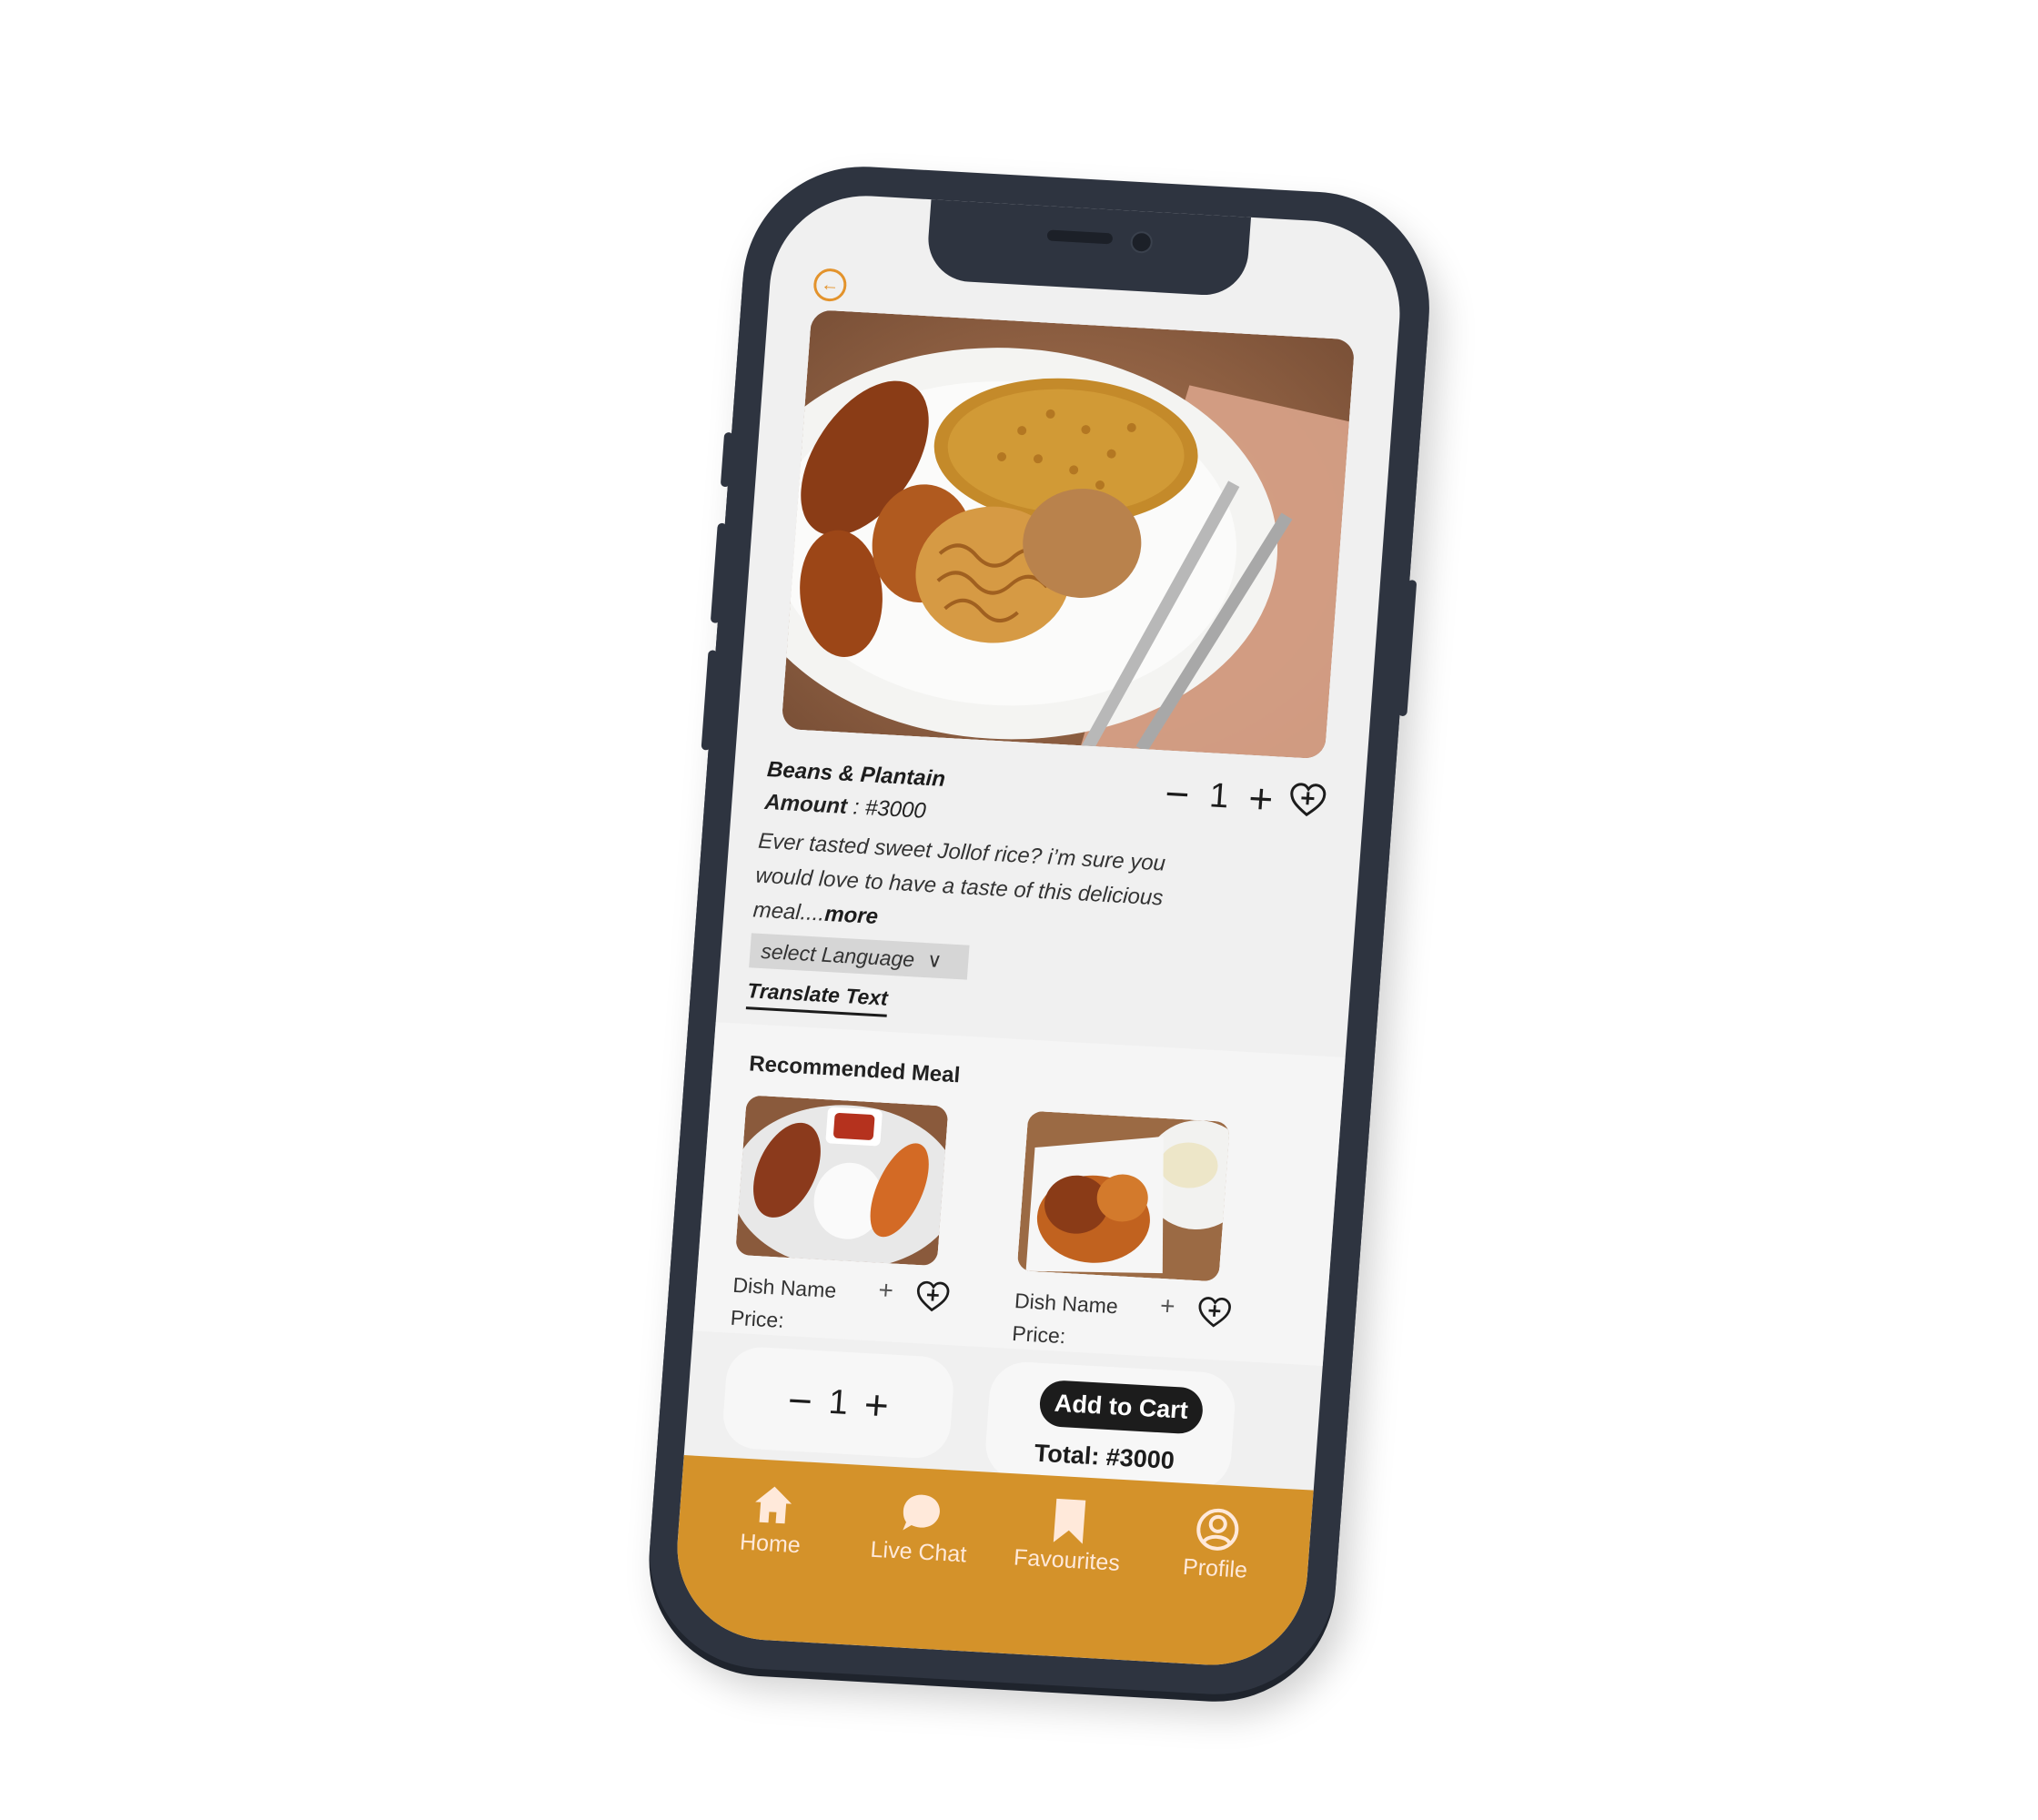 The width and height of the screenshot is (2038, 1820). Describe the element at coordinates (727, 460) in the screenshot. I see `mute-switch` at that location.